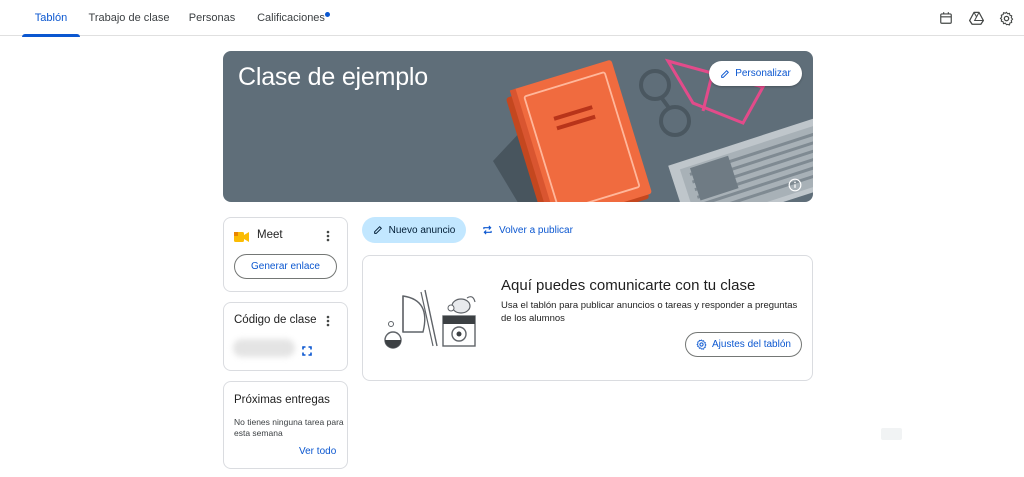  What do you see at coordinates (430, 319) in the screenshot?
I see `stream-illustration` at bounding box center [430, 319].